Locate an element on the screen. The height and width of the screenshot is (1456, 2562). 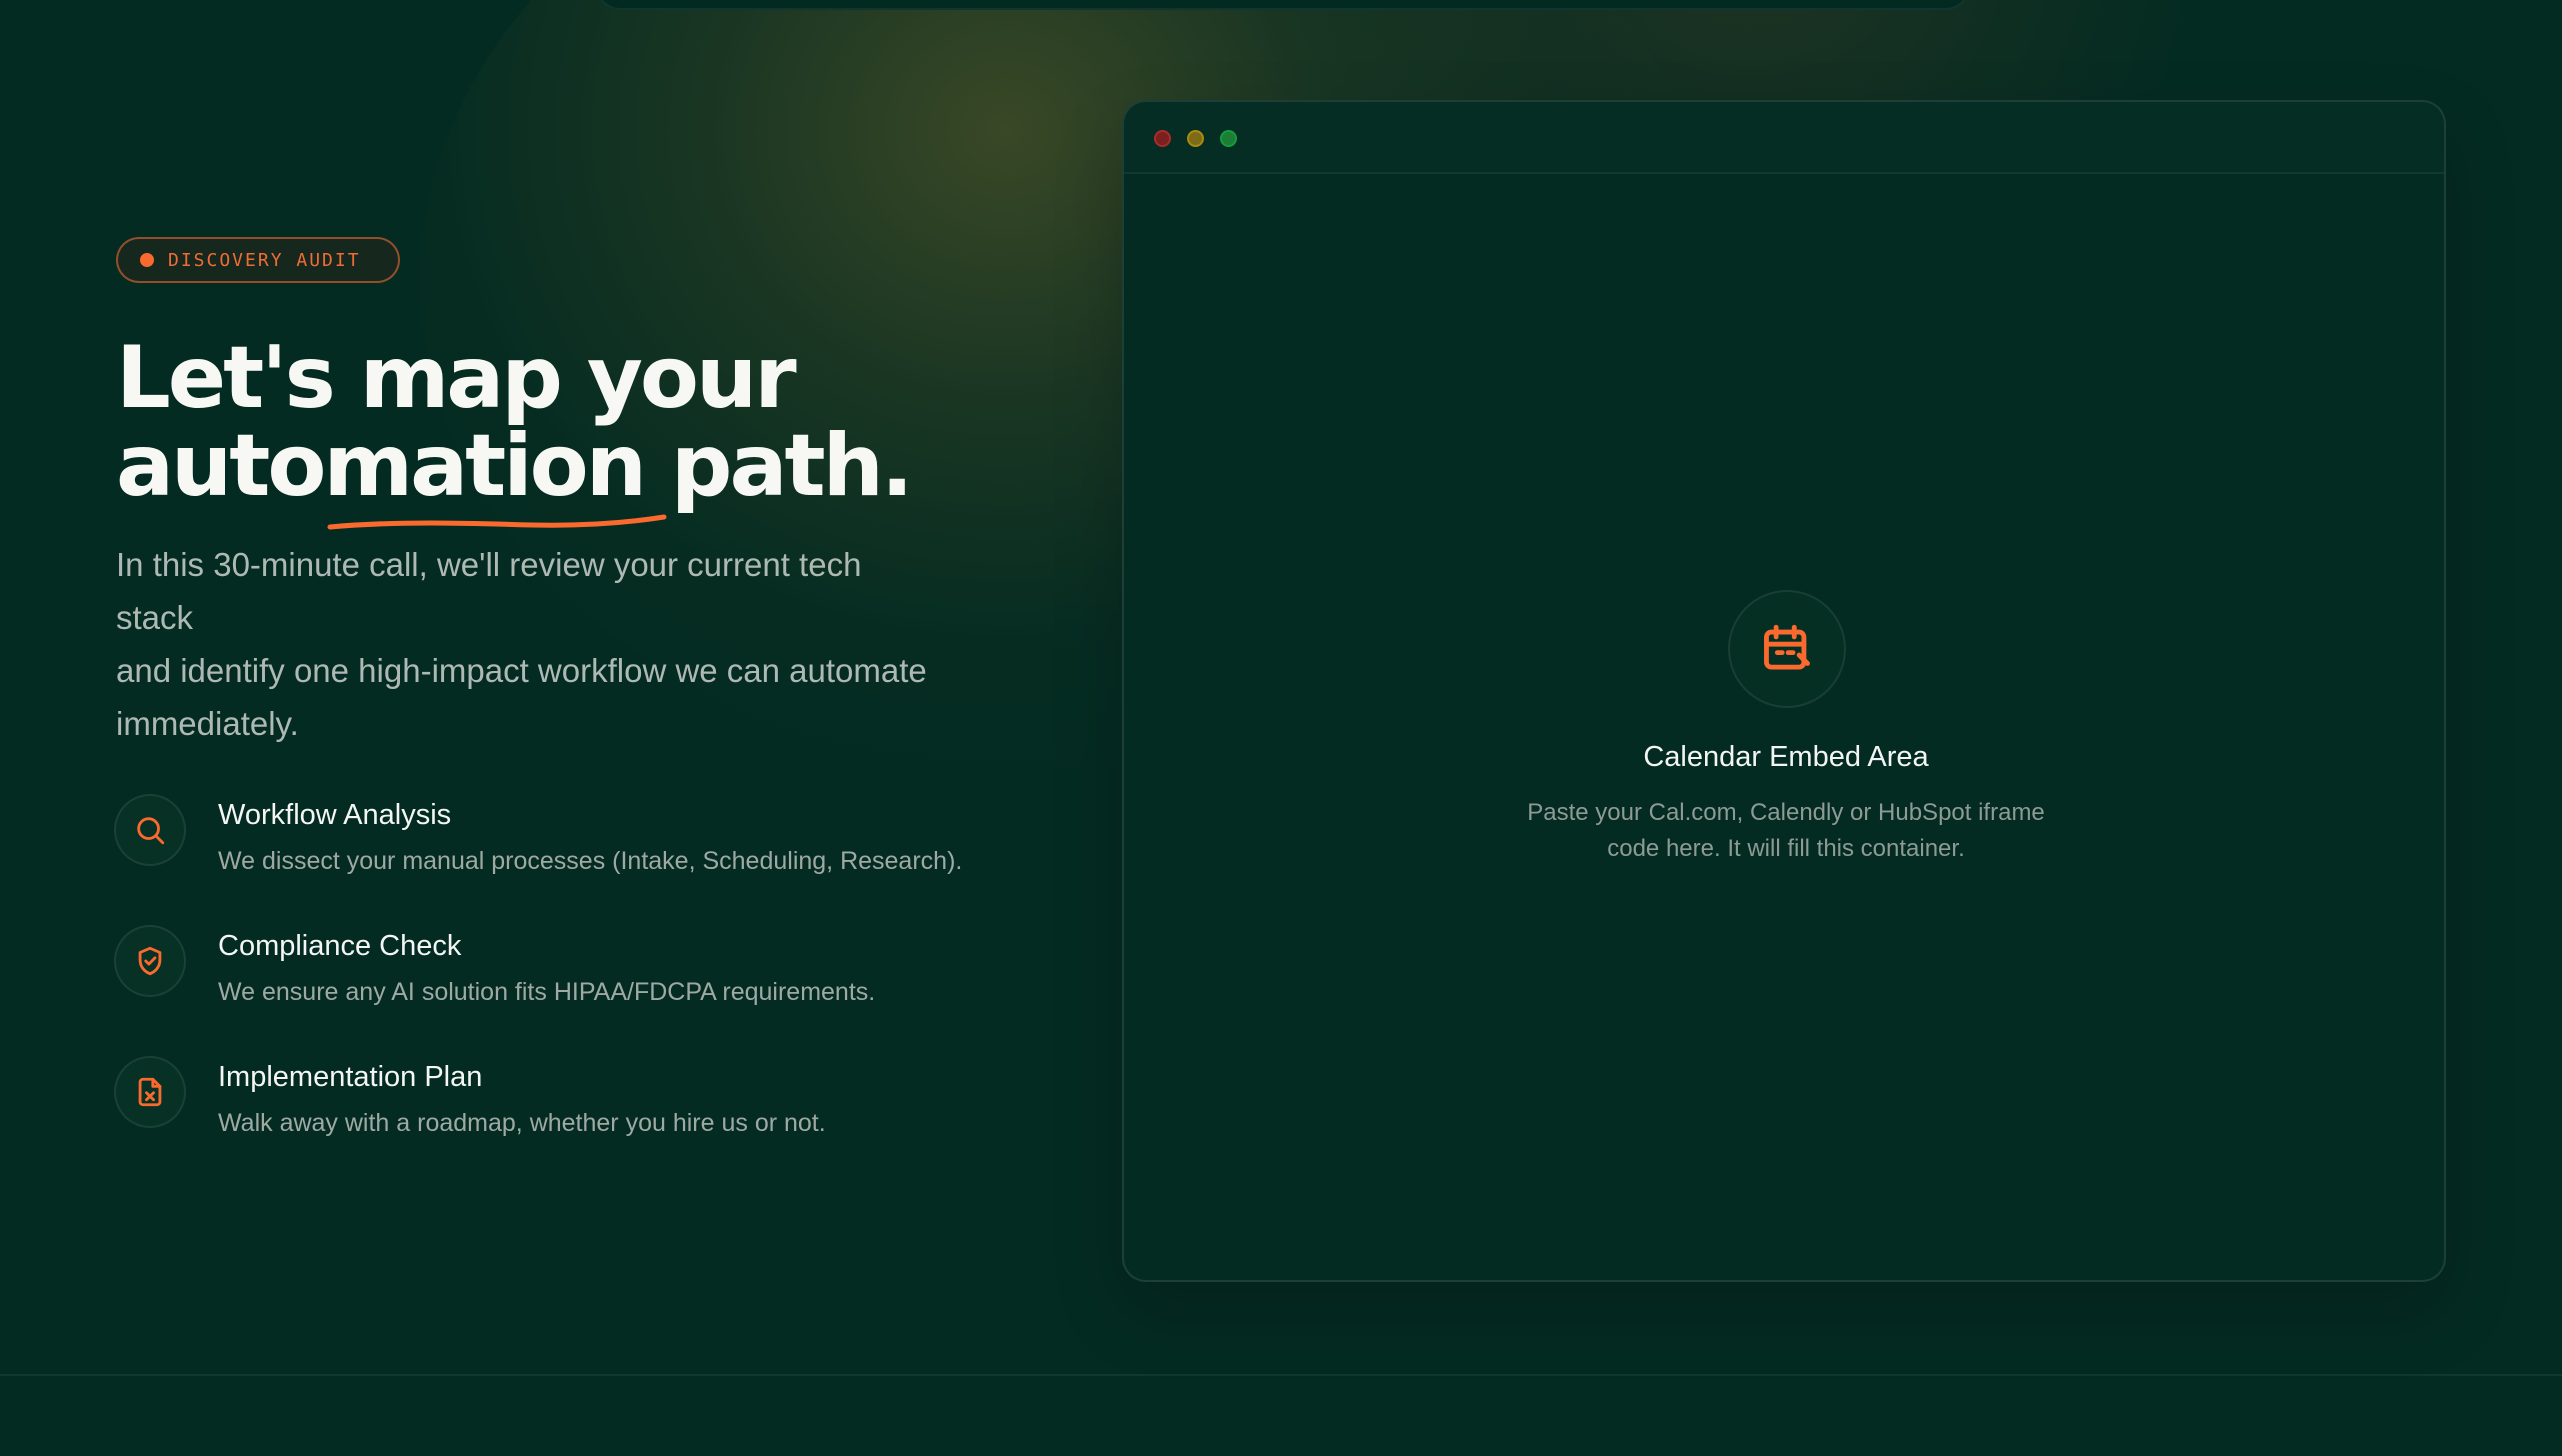
feature-title: Compliance Check is located at coordinates (340, 946).